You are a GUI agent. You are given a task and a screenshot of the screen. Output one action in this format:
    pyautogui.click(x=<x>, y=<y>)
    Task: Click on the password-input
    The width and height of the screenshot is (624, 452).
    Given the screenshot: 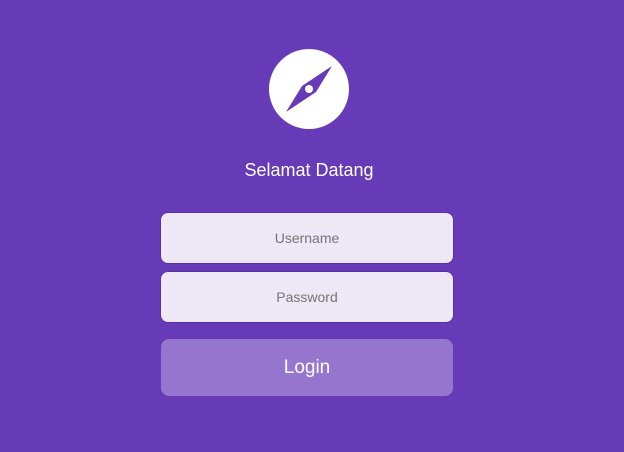 What is the action you would take?
    pyautogui.click(x=307, y=297)
    